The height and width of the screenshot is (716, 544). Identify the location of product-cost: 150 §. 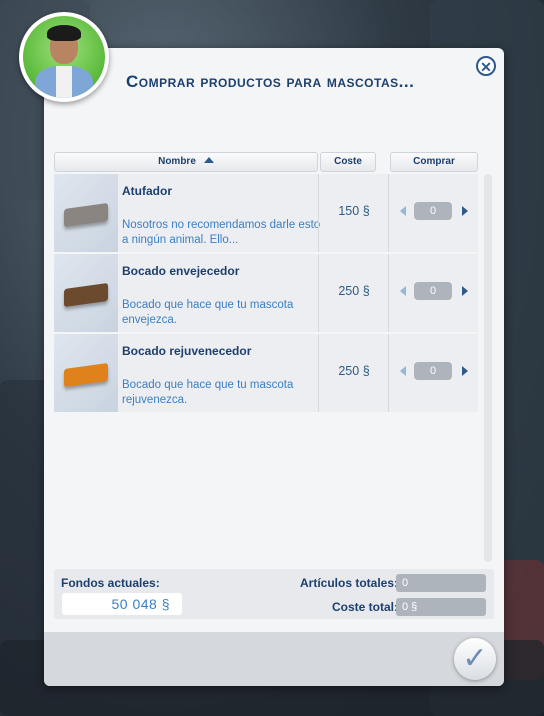
(354, 211).